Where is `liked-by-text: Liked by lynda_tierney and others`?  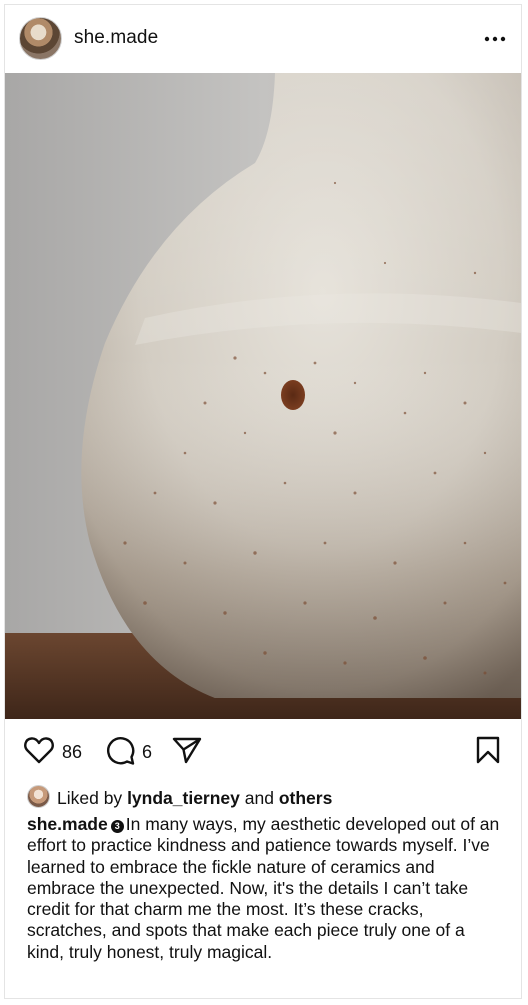
liked-by-text: Liked by lynda_tierney and others is located at coordinates (194, 798).